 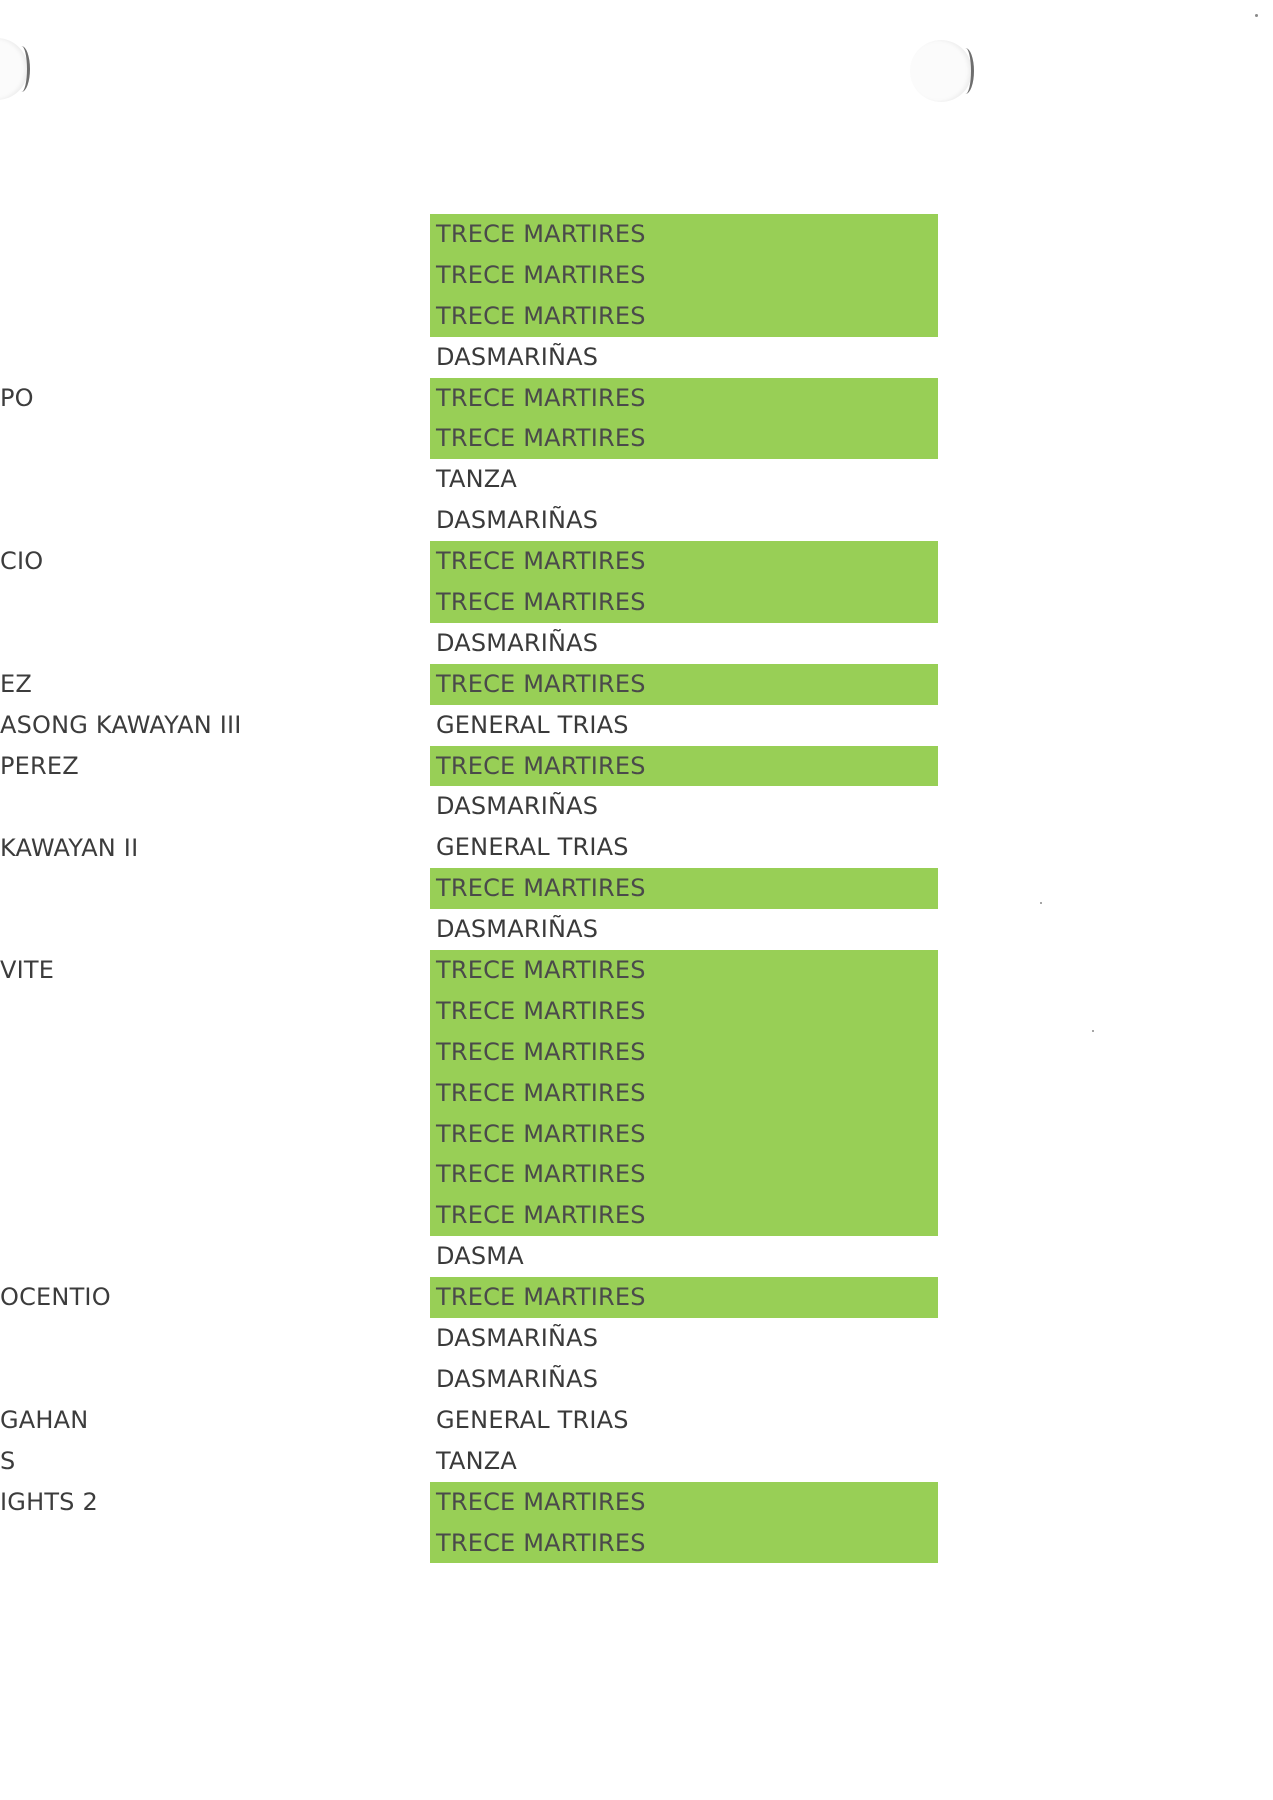 I want to click on city-cell: DASMA, so click(x=480, y=1256).